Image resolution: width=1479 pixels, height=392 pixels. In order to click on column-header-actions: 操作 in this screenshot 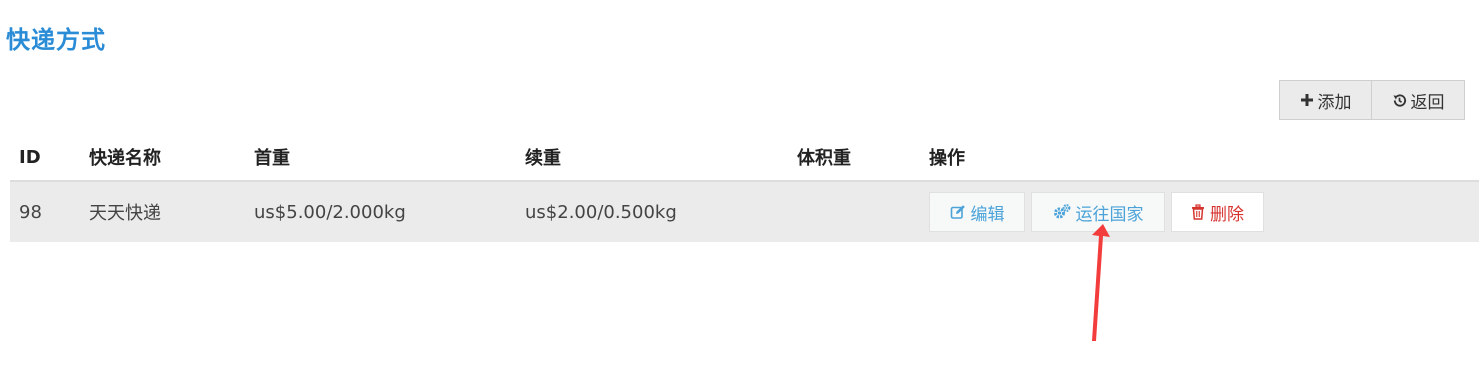, I will do `click(1199, 158)`.